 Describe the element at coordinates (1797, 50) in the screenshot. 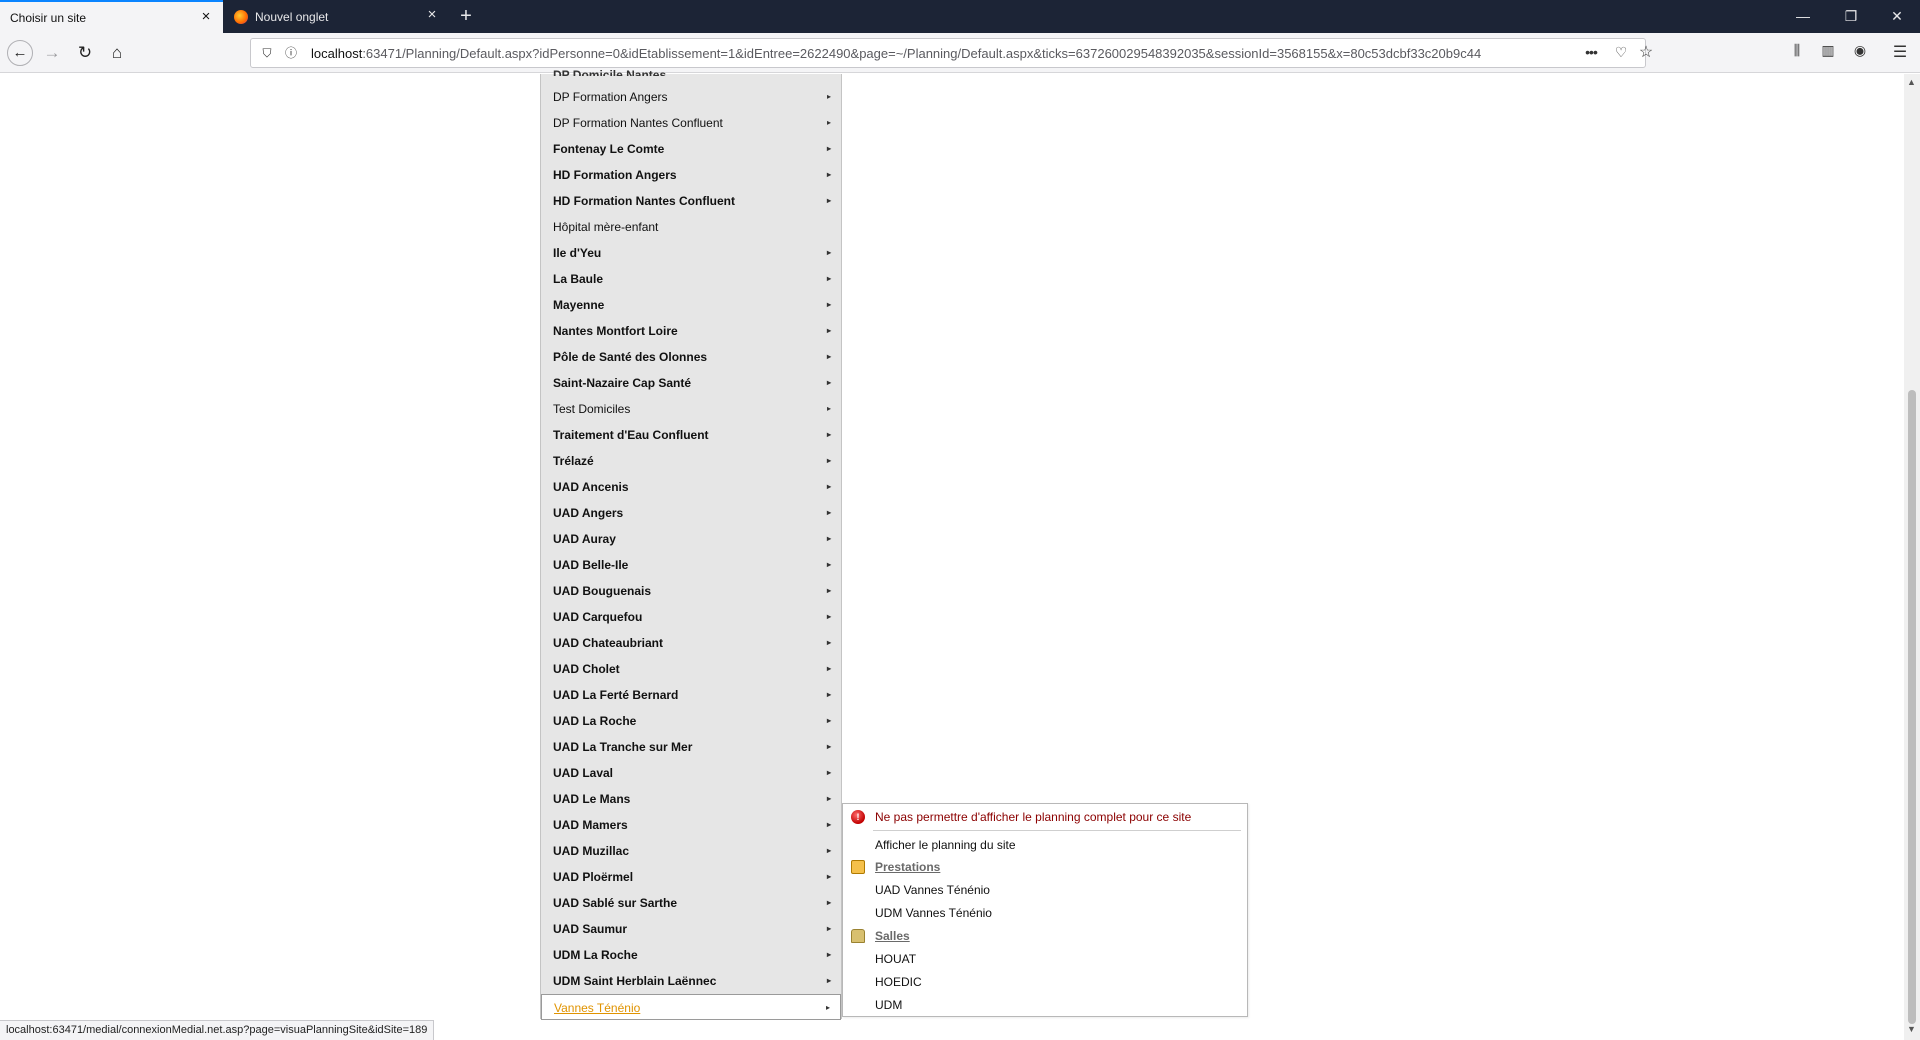

I see `library-icon: ⫼` at that location.